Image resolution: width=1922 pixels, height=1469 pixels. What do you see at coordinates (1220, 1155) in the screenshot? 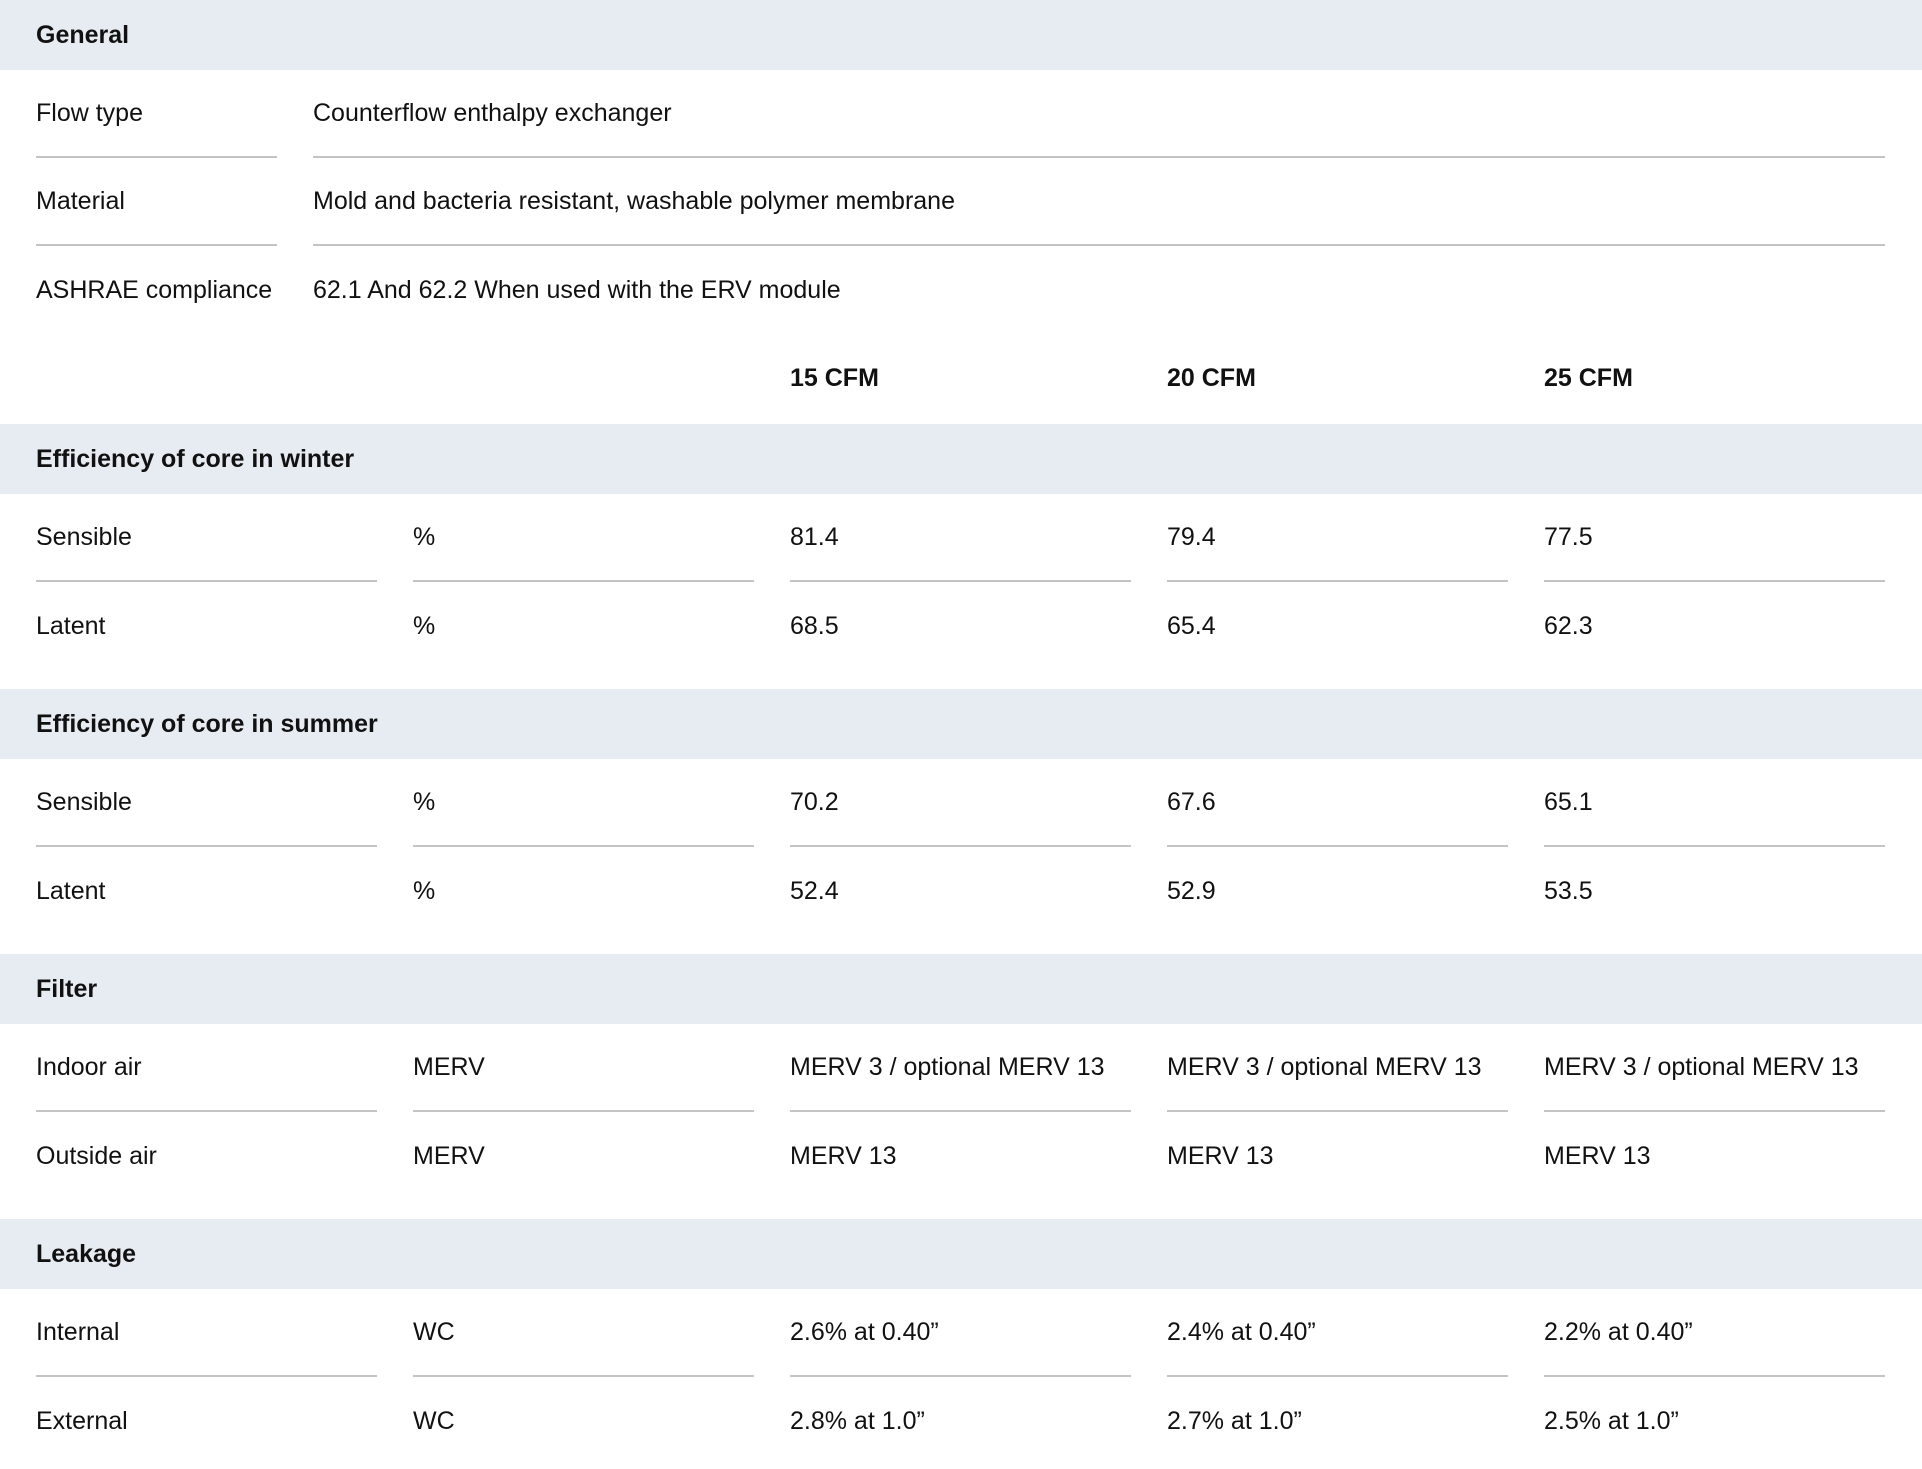
I see `spec-value-20cfm: MERV 13` at bounding box center [1220, 1155].